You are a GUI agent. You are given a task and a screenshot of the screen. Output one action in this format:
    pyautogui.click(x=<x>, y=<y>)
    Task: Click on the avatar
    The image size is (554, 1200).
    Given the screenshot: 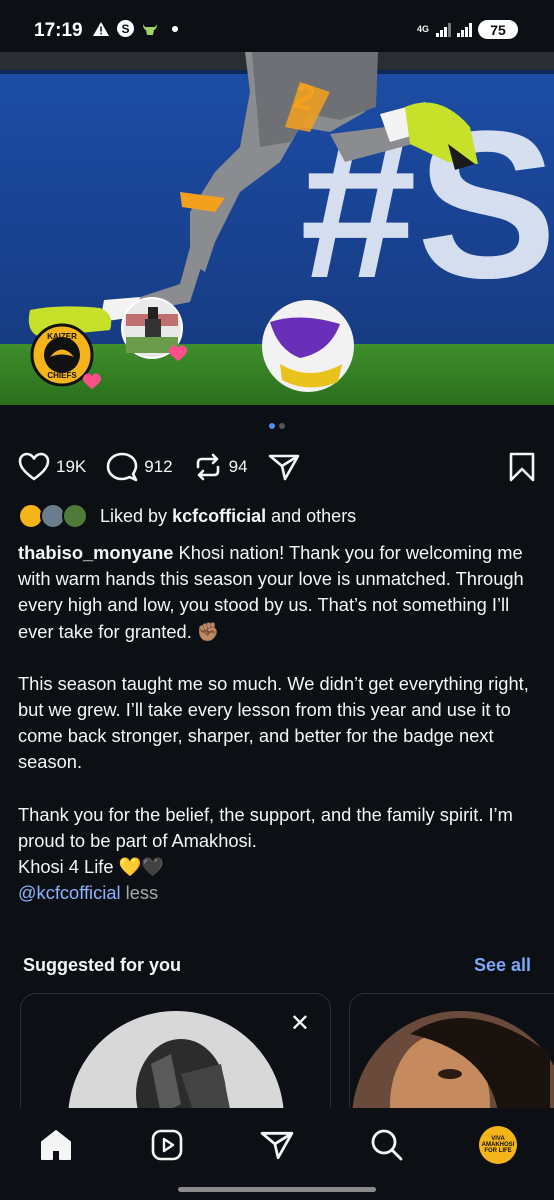 What is the action you would take?
    pyautogui.click(x=75, y=516)
    